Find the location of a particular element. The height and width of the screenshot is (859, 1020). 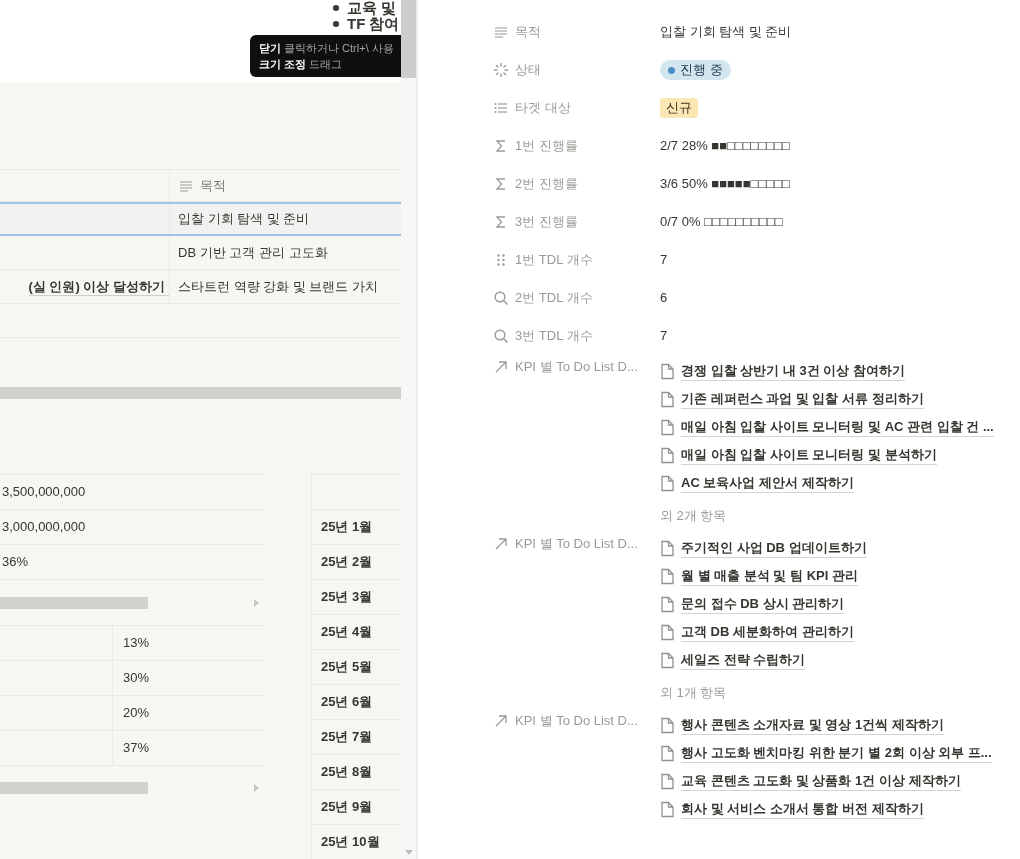

page-link: 문의 접수 DB 상시 관리하기 is located at coordinates (763, 604).